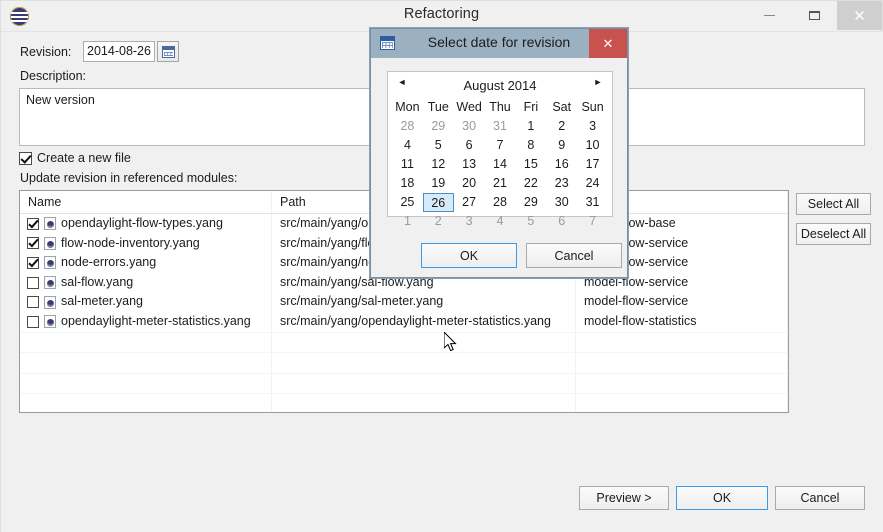  I want to click on revision-label: Revision:, so click(46, 52).